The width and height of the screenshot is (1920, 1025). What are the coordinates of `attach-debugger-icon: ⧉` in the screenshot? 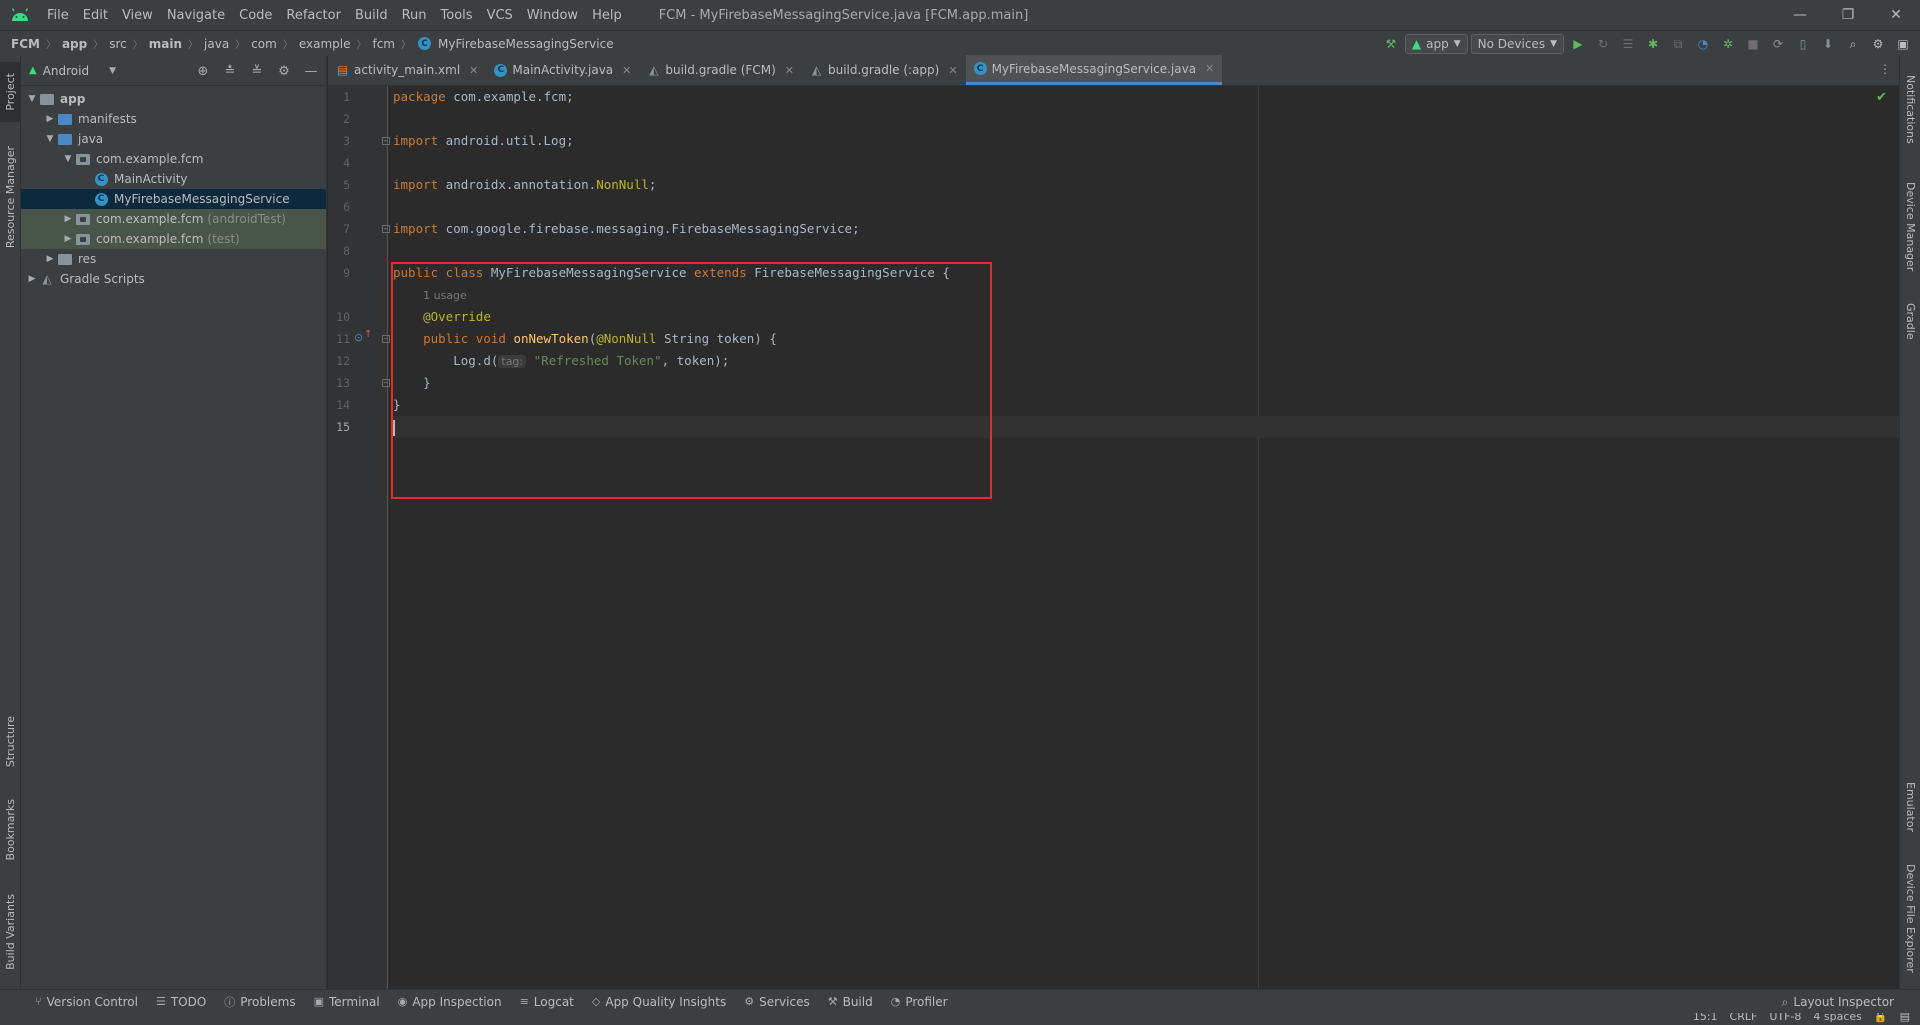 It's located at (1678, 44).